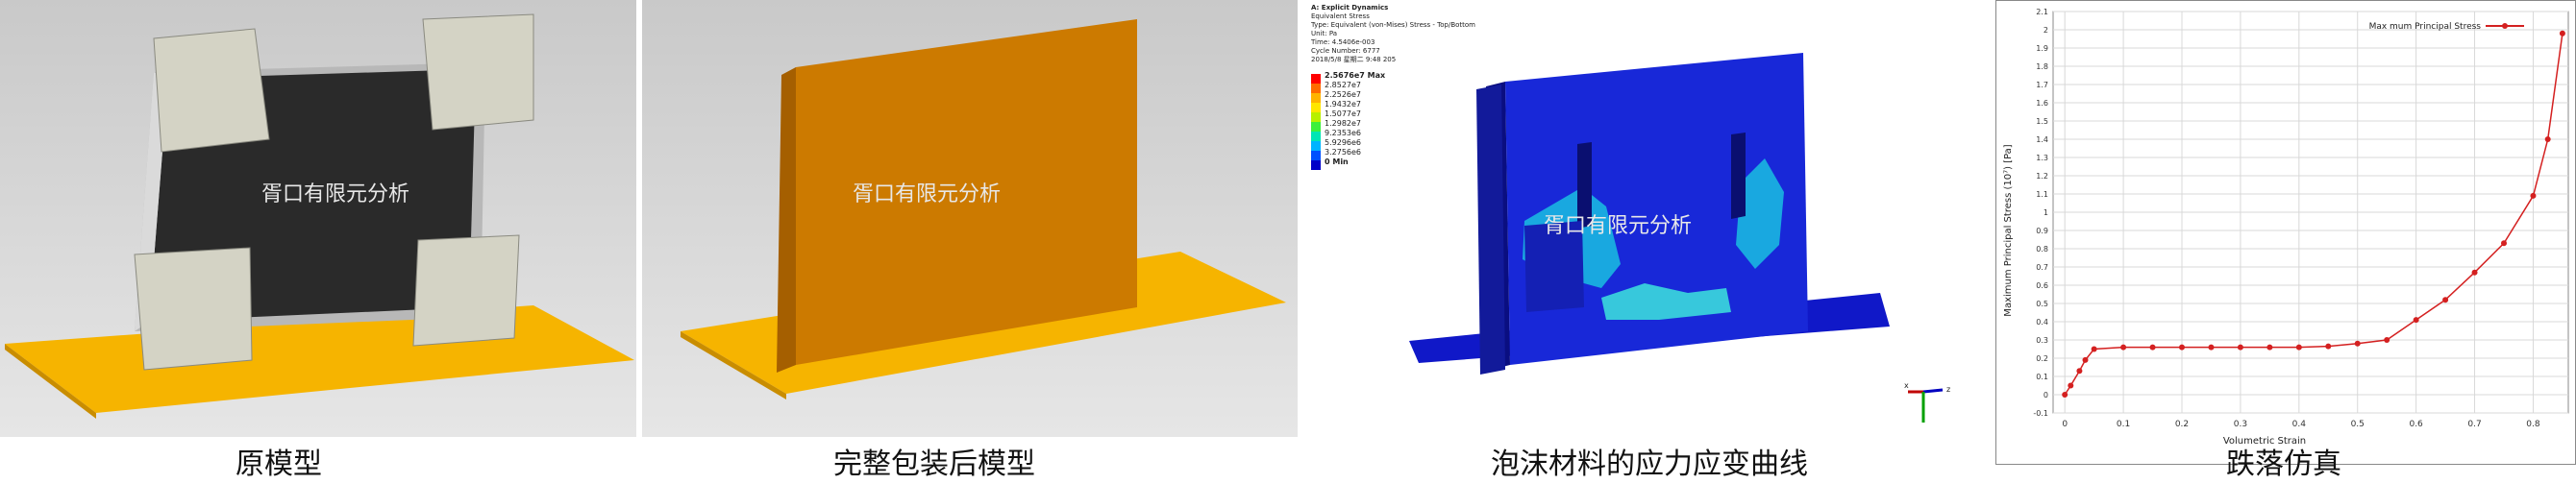 This screenshot has height=484, width=2576. Describe the element at coordinates (278, 465) in the screenshot. I see `caption-original-model: 原模型` at that location.